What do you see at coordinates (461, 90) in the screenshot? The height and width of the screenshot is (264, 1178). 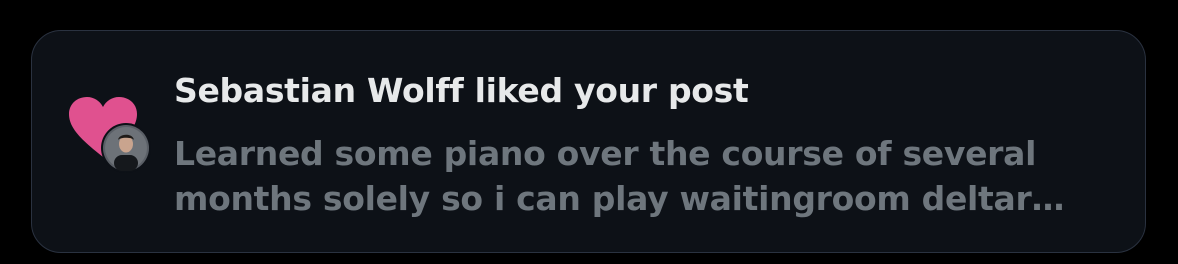 I see `notification-title: Sebastian Wolff liked your post` at bounding box center [461, 90].